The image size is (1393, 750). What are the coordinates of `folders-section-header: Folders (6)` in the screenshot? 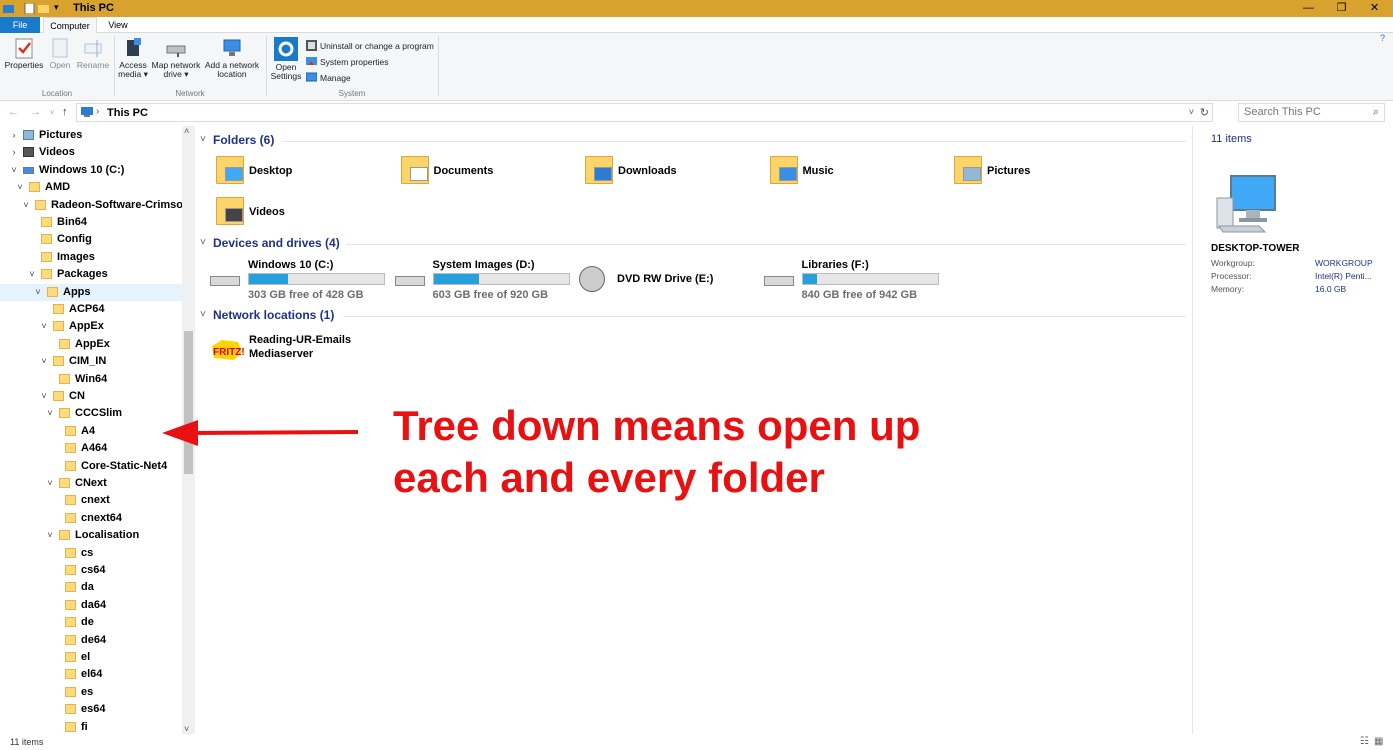 It's located at (243, 141).